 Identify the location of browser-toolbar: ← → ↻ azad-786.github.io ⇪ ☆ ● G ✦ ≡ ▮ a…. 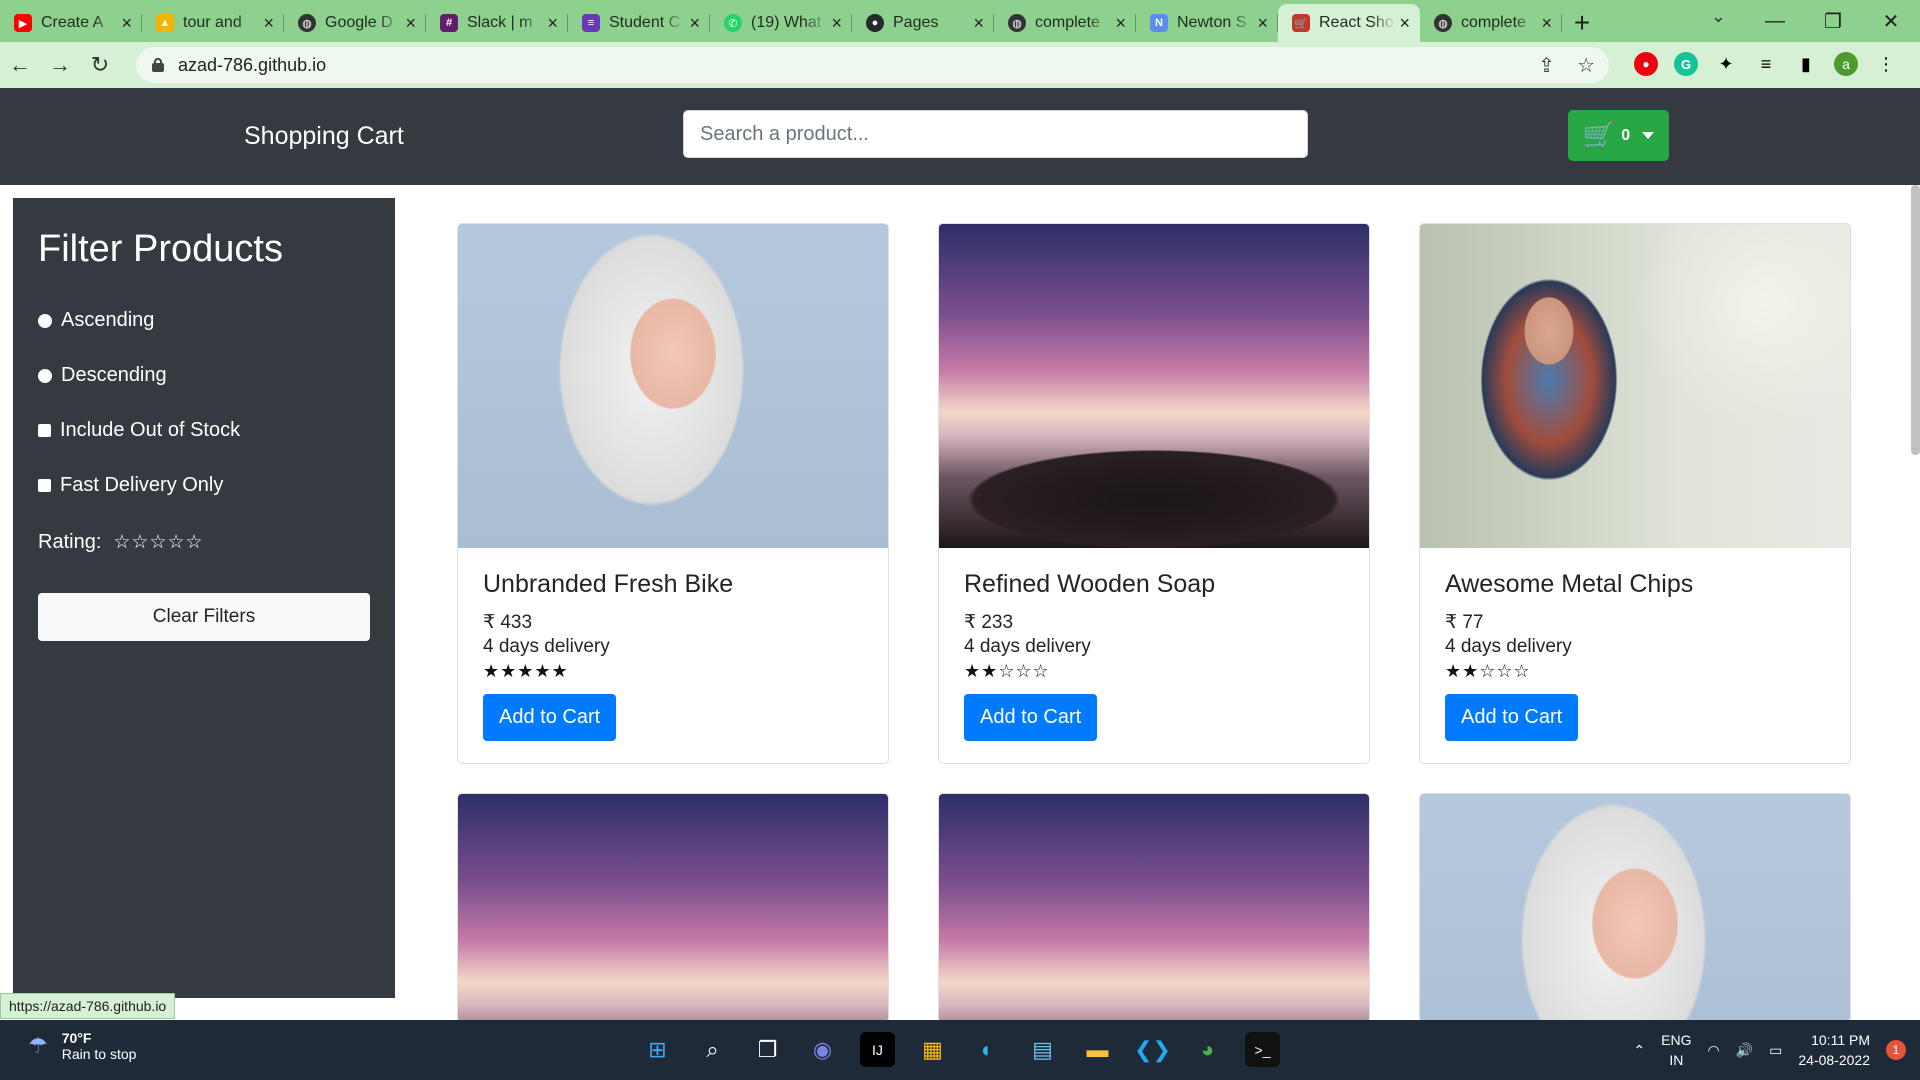
(960, 65).